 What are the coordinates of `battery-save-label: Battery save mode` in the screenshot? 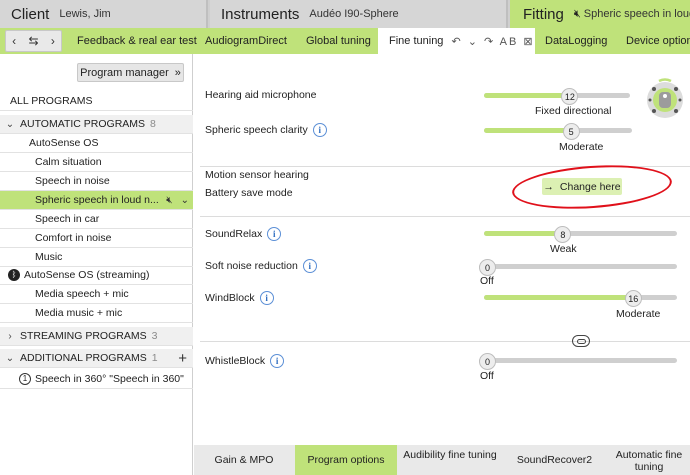 It's located at (249, 193).